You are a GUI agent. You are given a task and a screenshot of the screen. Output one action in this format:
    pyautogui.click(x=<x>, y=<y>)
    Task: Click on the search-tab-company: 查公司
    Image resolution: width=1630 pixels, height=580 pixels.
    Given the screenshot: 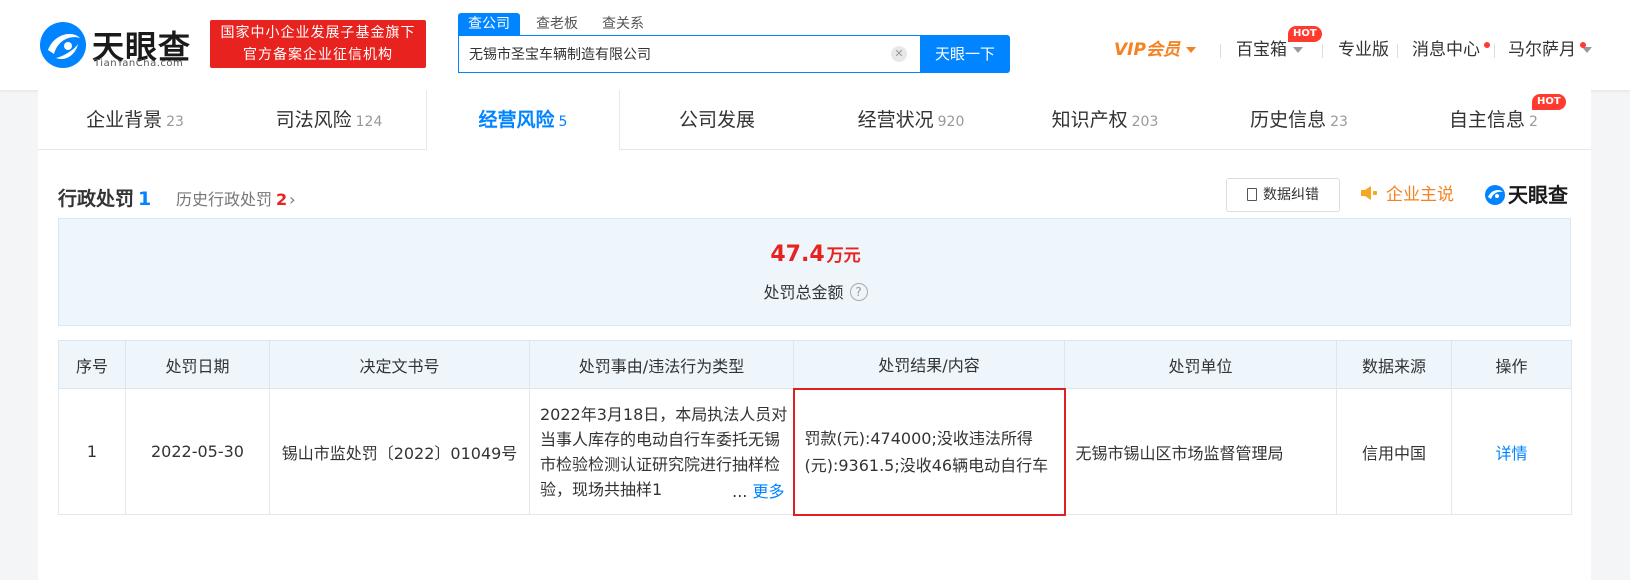 What is the action you would take?
    pyautogui.click(x=489, y=24)
    